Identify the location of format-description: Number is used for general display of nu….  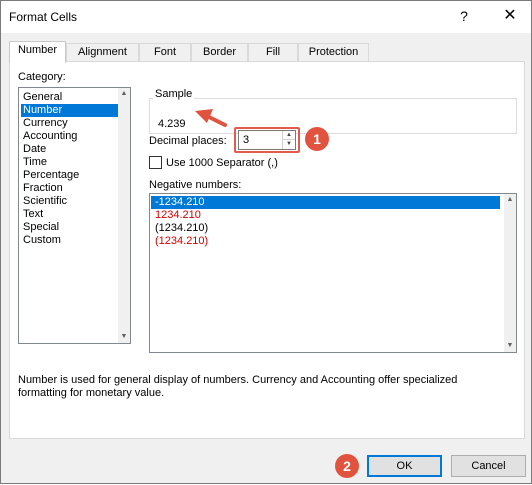
(238, 386).